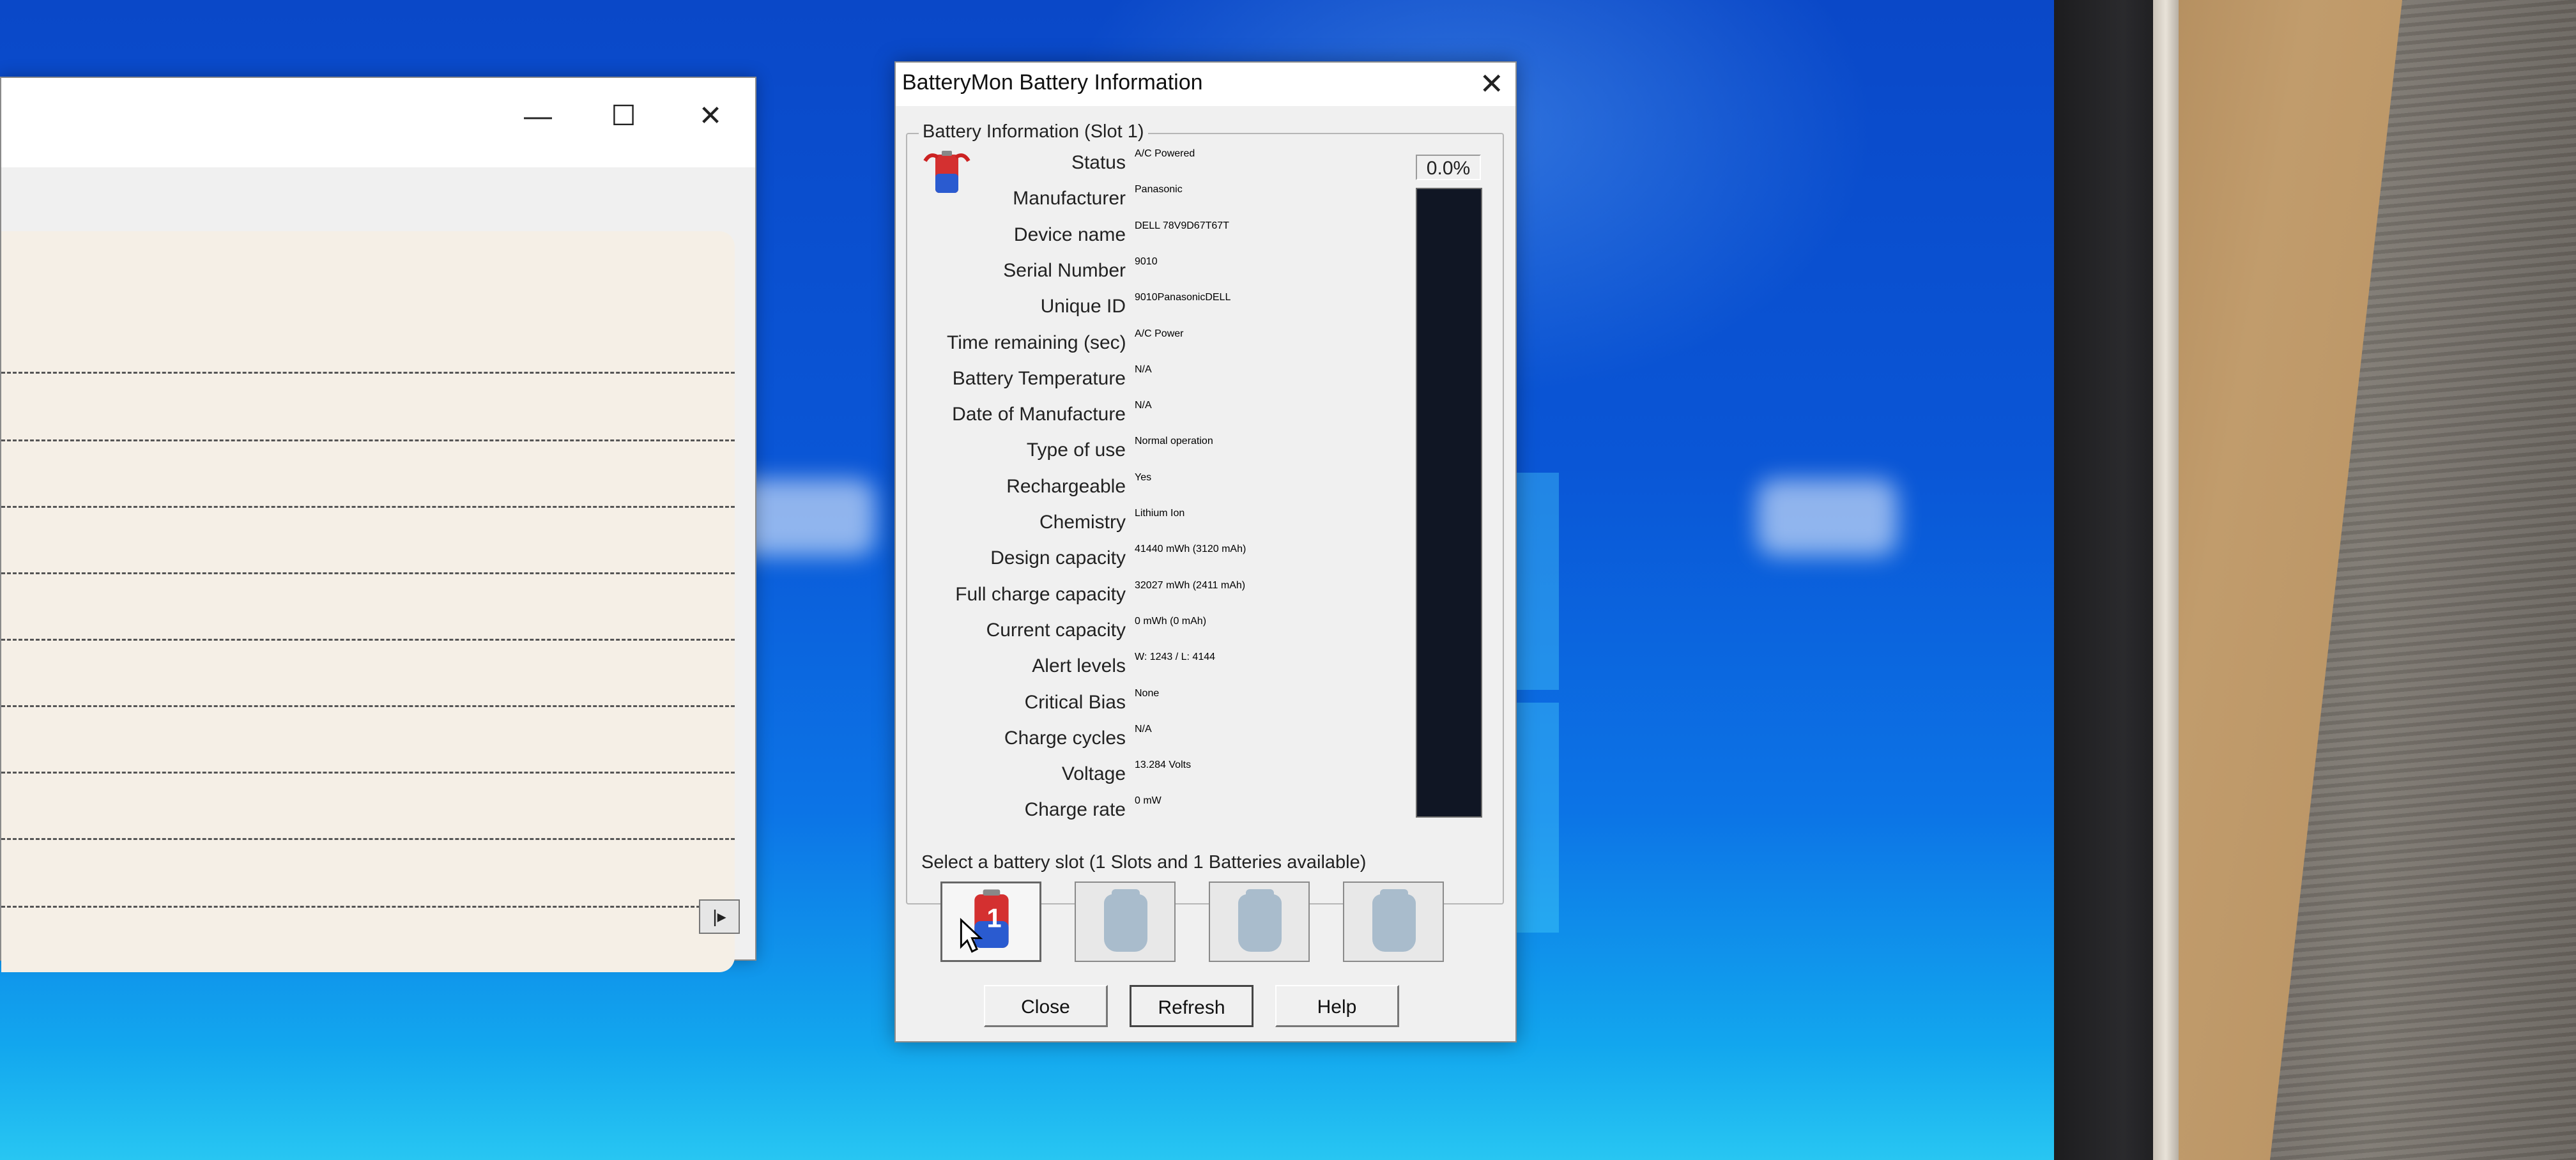 The image size is (2576, 1160). I want to click on battery-info-group-label: Battery Information (Slot 1), so click(1033, 131).